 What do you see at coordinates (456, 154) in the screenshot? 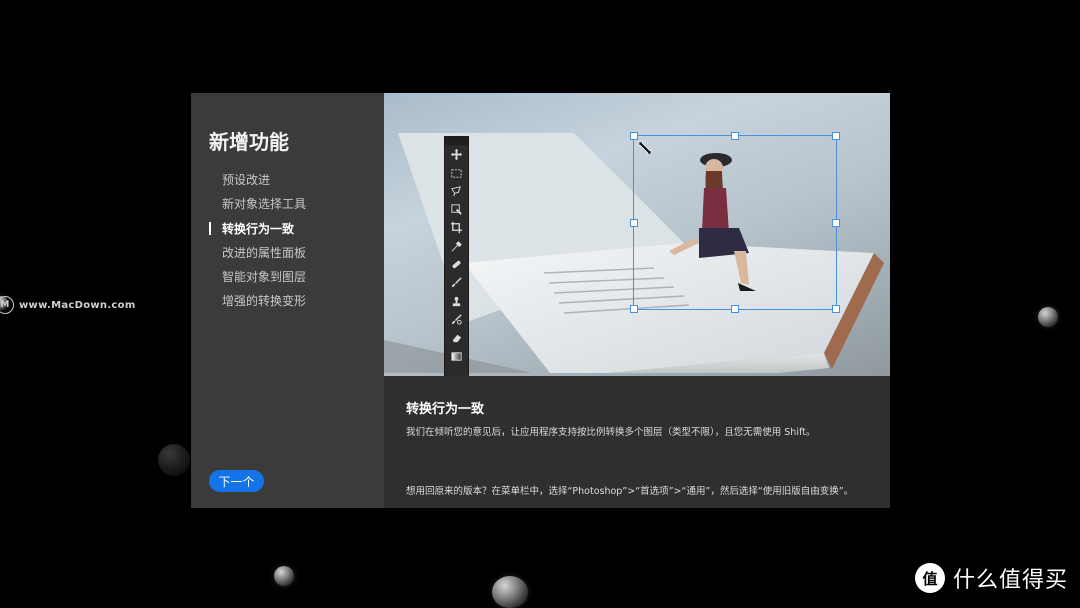
I see `move-tool-icon` at bounding box center [456, 154].